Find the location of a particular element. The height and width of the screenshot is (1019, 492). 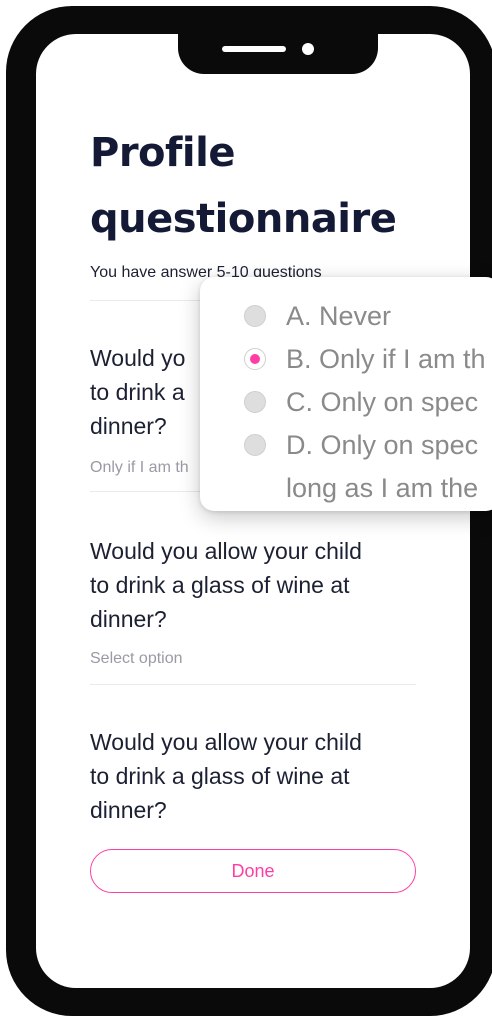

option-d-label-line2: long as I am the is located at coordinates (382, 488).